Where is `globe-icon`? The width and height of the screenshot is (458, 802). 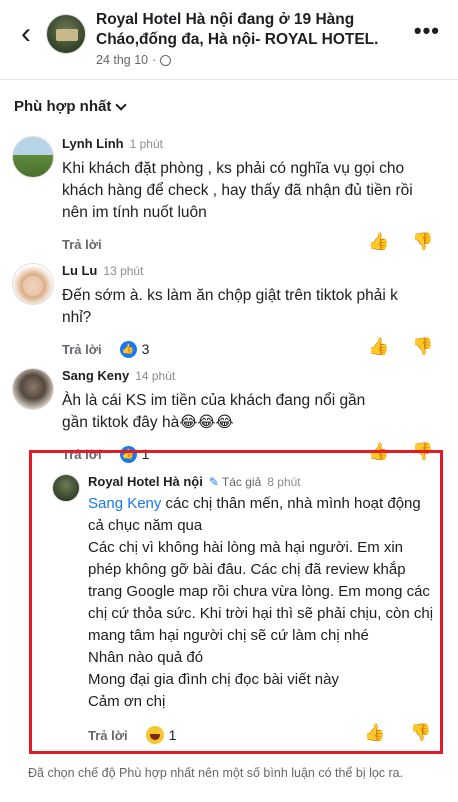
globe-icon is located at coordinates (166, 60).